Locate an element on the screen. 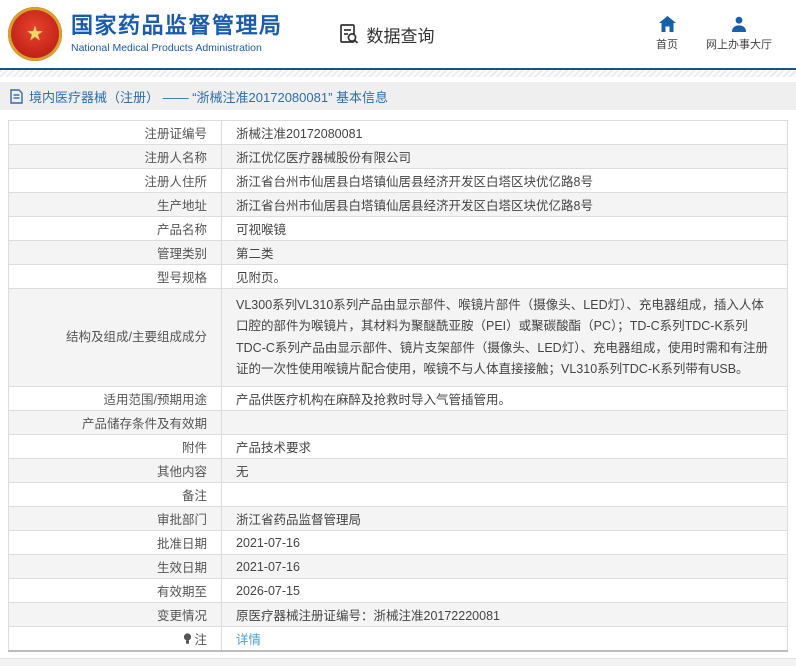 This screenshot has height=666, width=796. row-value: 浙江优亿医疗器械股份有限公司 is located at coordinates (504, 156).